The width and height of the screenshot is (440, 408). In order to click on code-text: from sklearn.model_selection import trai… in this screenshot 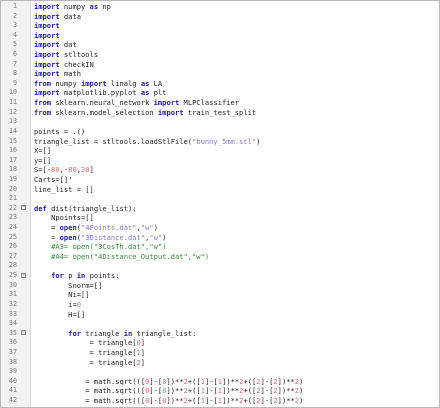, I will do `click(145, 112)`.